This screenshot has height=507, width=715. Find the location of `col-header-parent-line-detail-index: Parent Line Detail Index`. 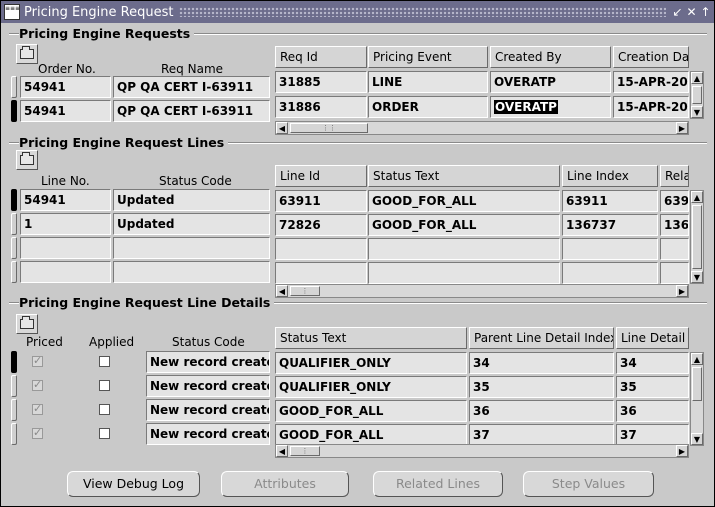

col-header-parent-line-detail-index: Parent Line Detail Index is located at coordinates (541, 338).